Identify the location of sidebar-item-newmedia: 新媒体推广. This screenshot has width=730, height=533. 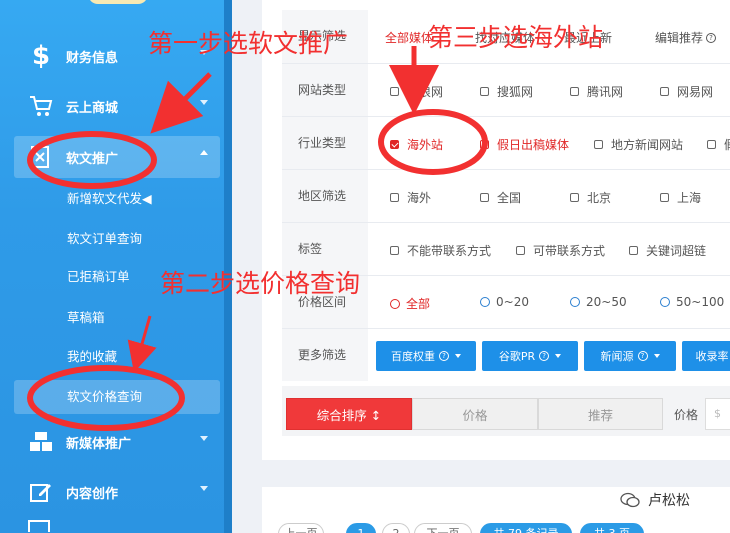
(117, 442).